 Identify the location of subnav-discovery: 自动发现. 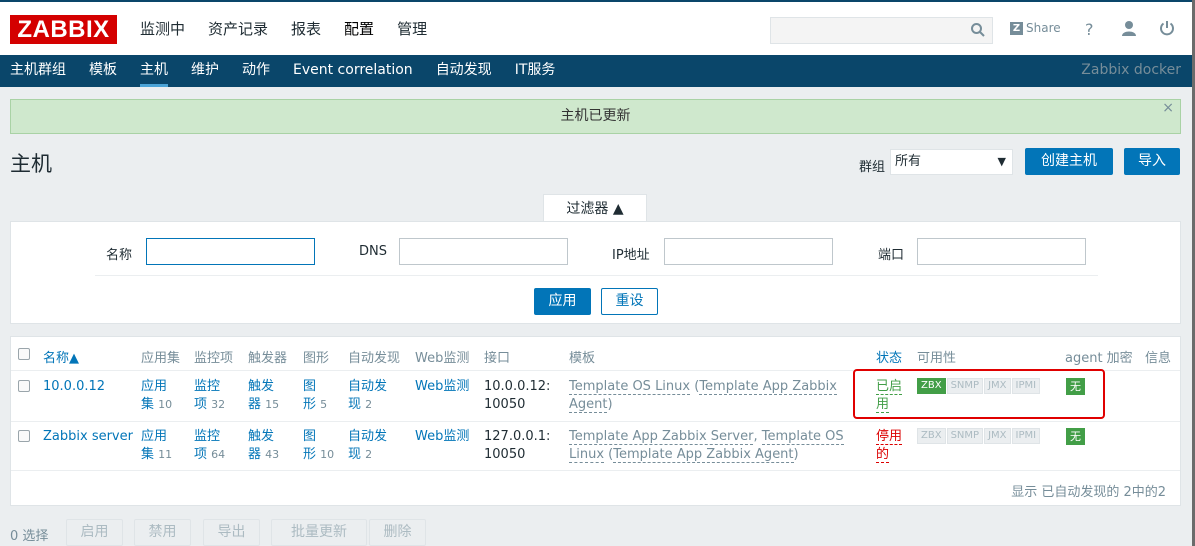
(464, 70).